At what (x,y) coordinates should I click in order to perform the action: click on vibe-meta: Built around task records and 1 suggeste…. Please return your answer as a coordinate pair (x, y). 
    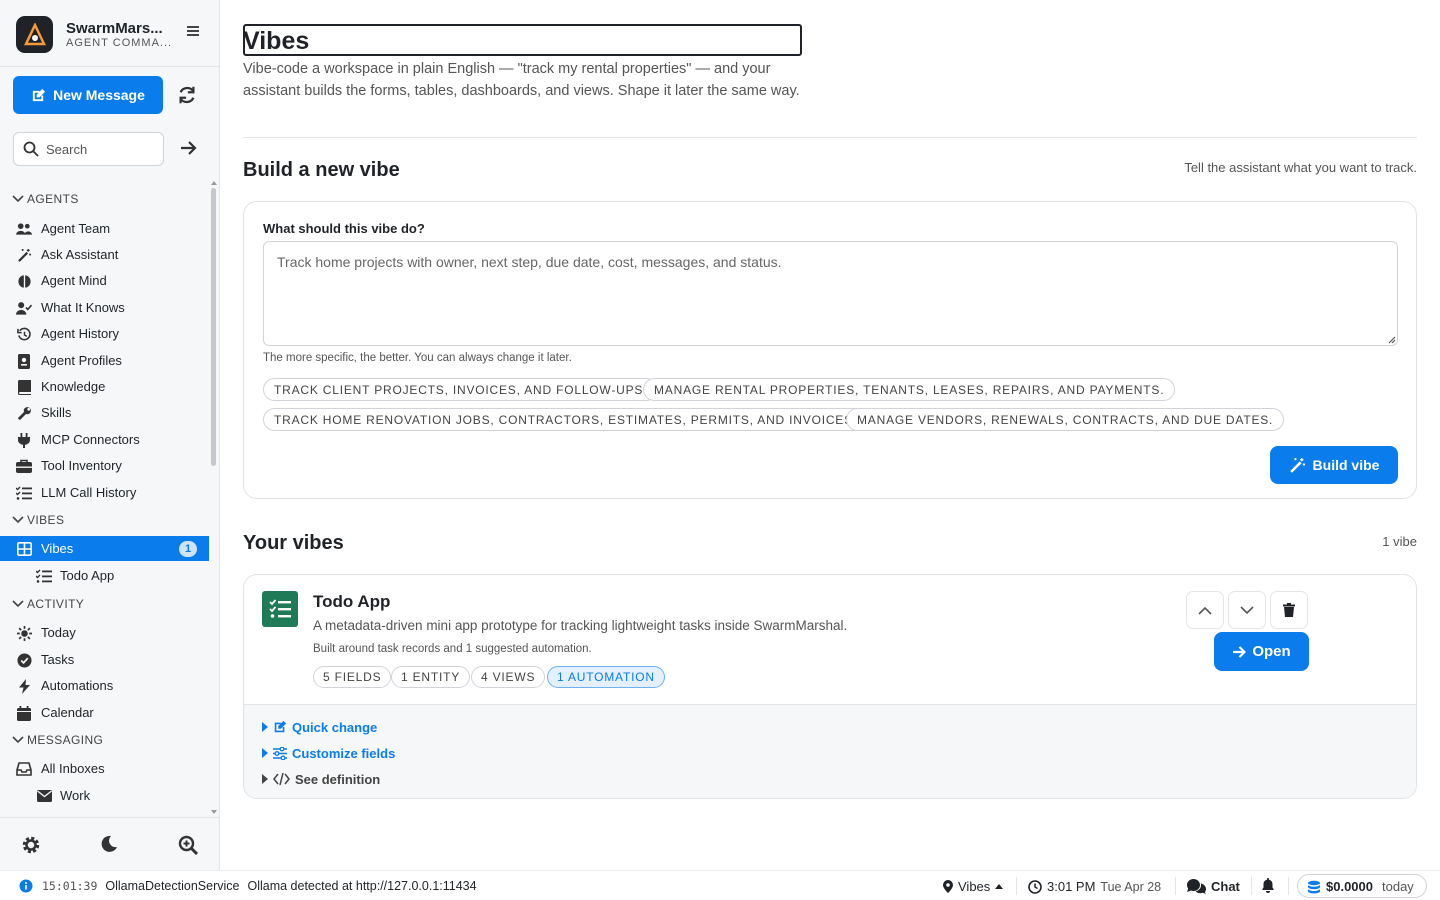
    Looking at the image, I should click on (452, 649).